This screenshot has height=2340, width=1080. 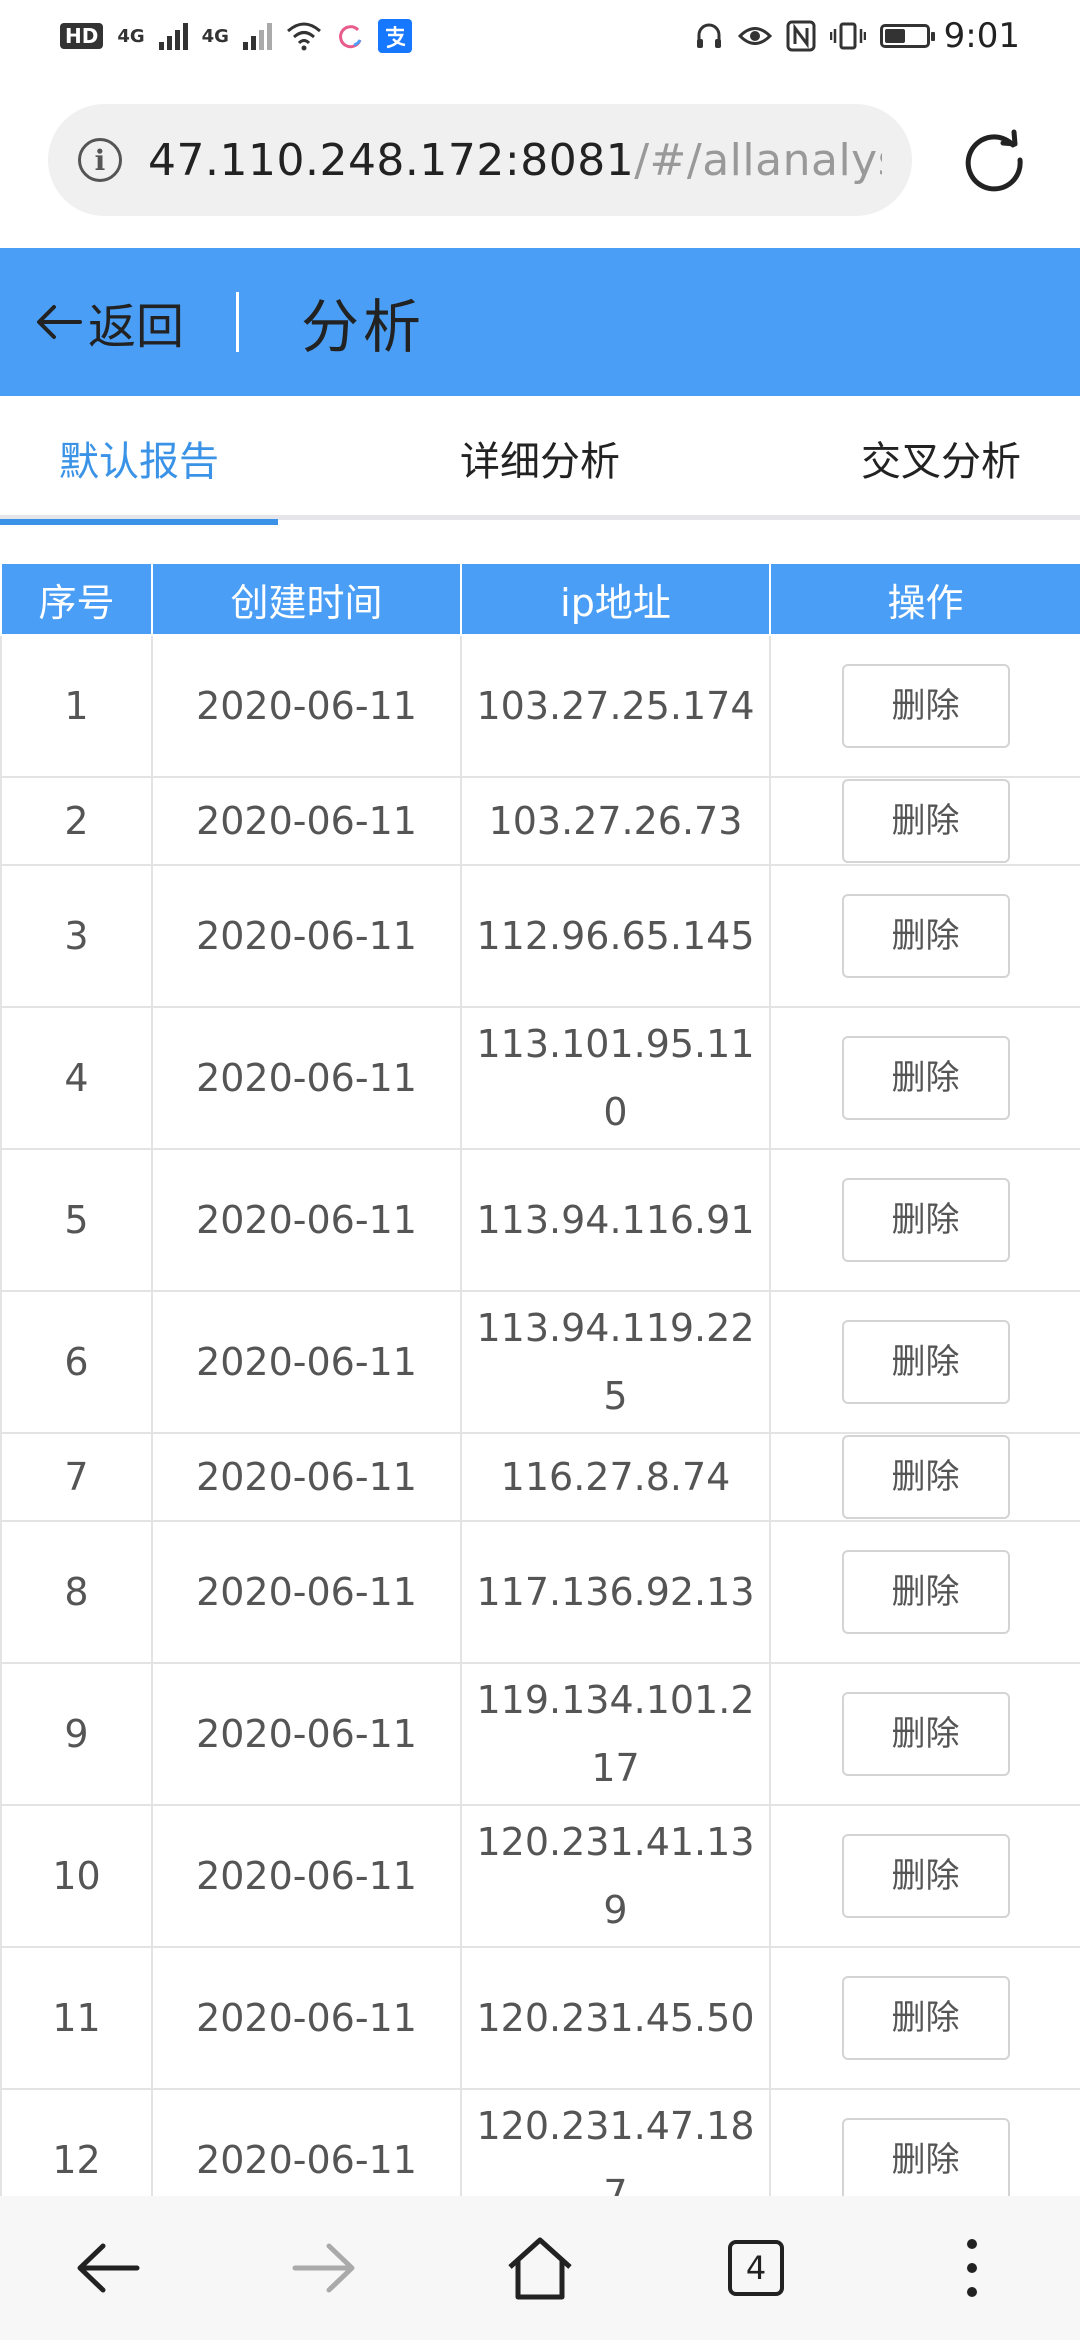 What do you see at coordinates (76, 1078) in the screenshot?
I see `row-index: 4` at bounding box center [76, 1078].